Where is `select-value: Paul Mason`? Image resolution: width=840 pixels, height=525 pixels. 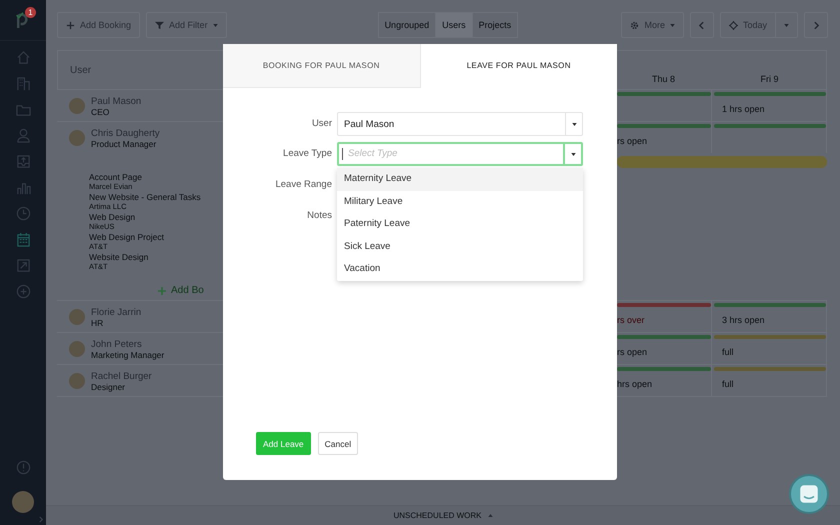
select-value: Paul Mason is located at coordinates (369, 124).